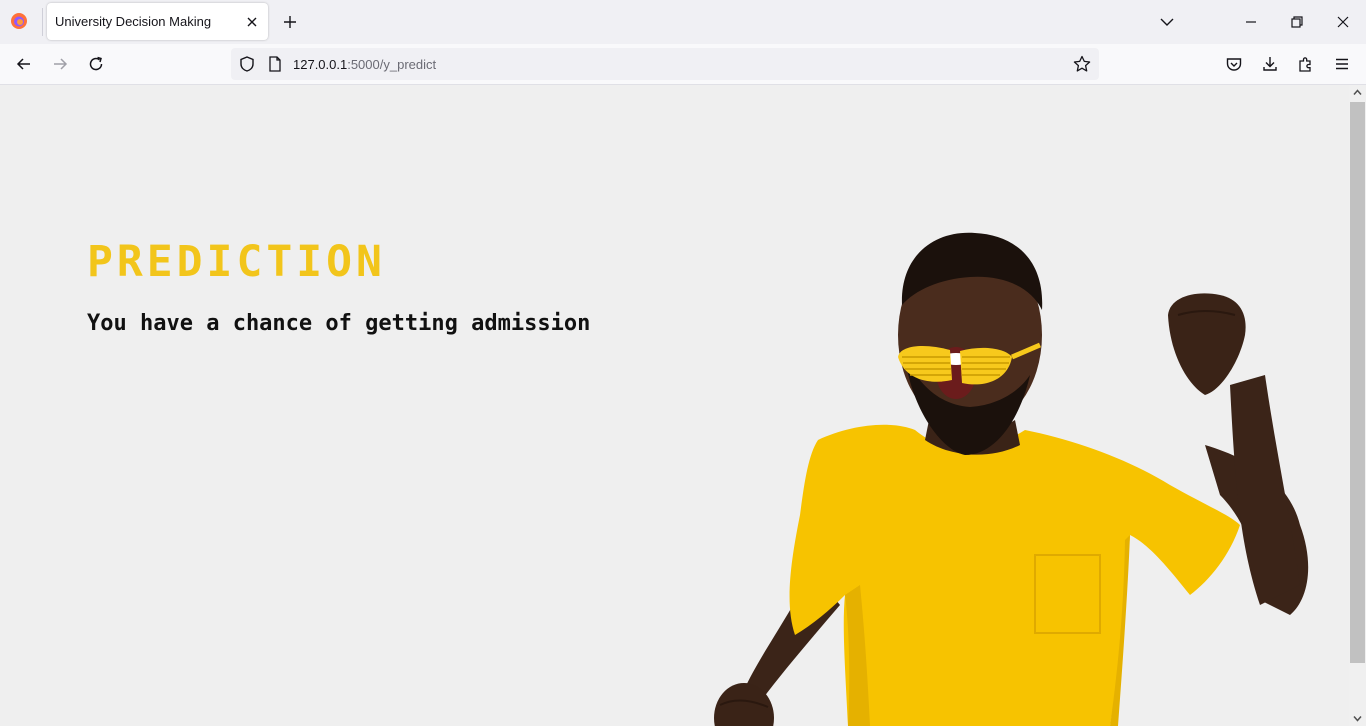 This screenshot has width=1366, height=726. I want to click on pocket-icon, so click(1234, 64).